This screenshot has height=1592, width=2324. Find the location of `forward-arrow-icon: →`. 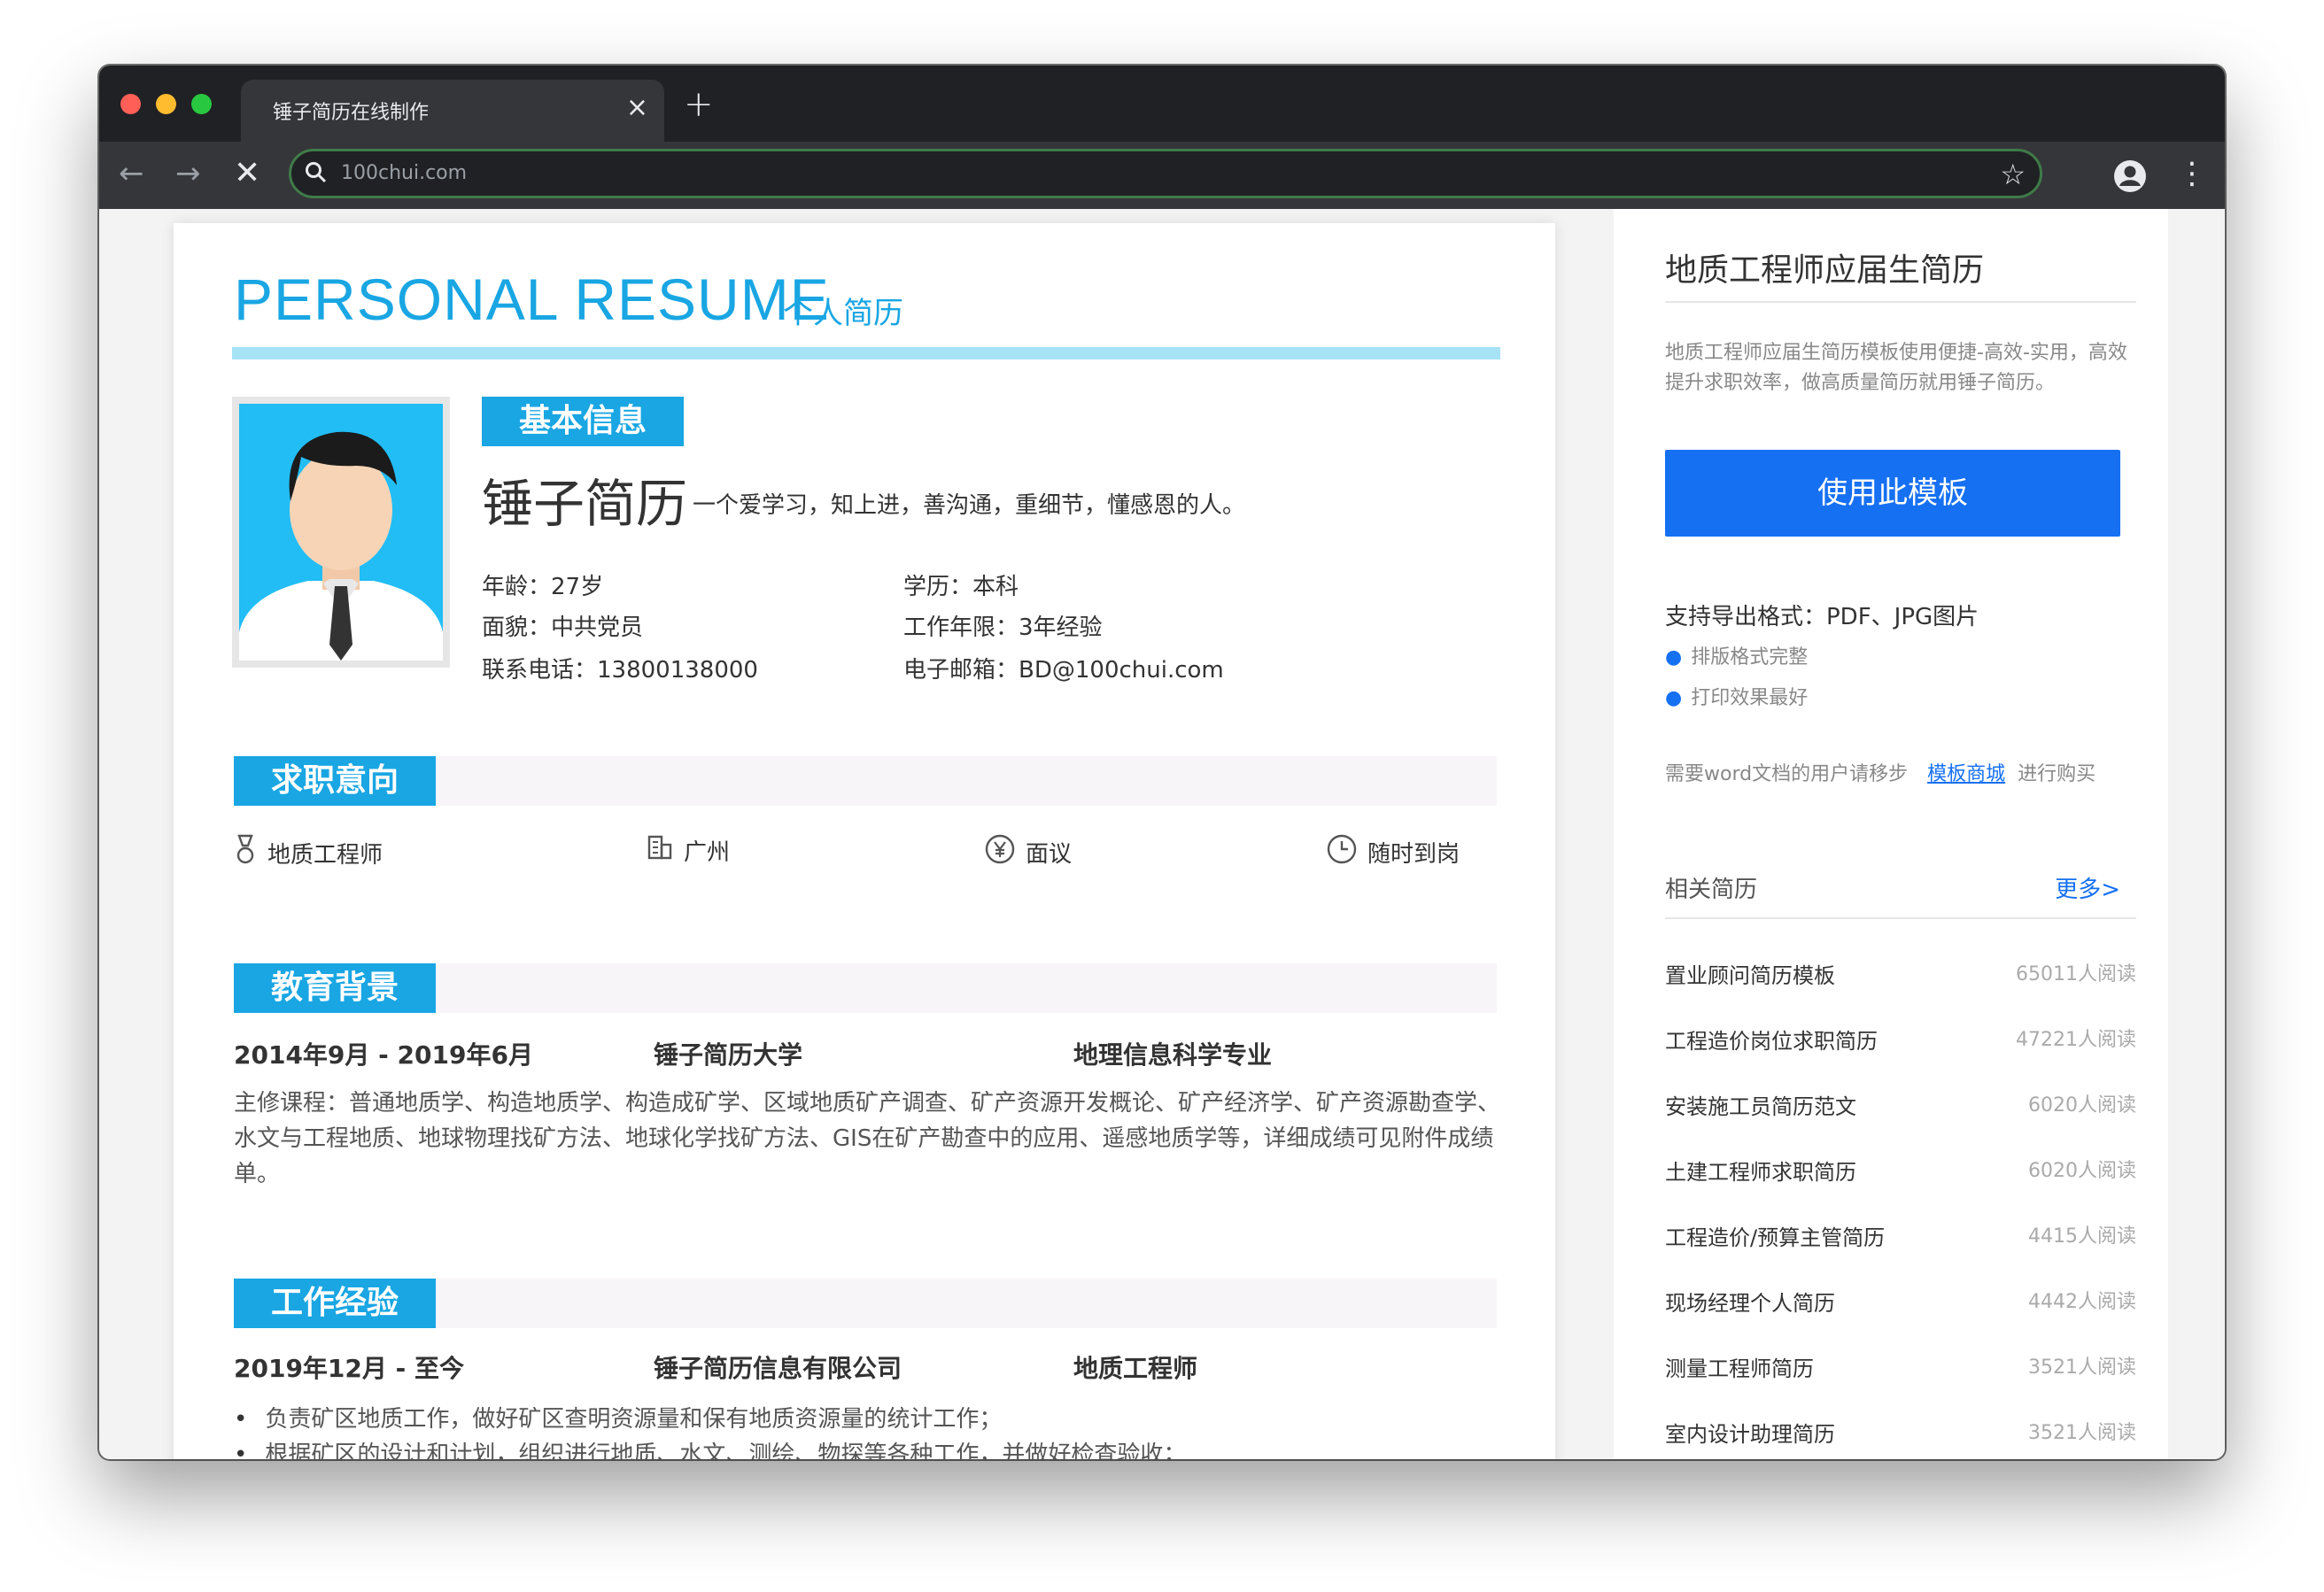

forward-arrow-icon: → is located at coordinates (188, 173).